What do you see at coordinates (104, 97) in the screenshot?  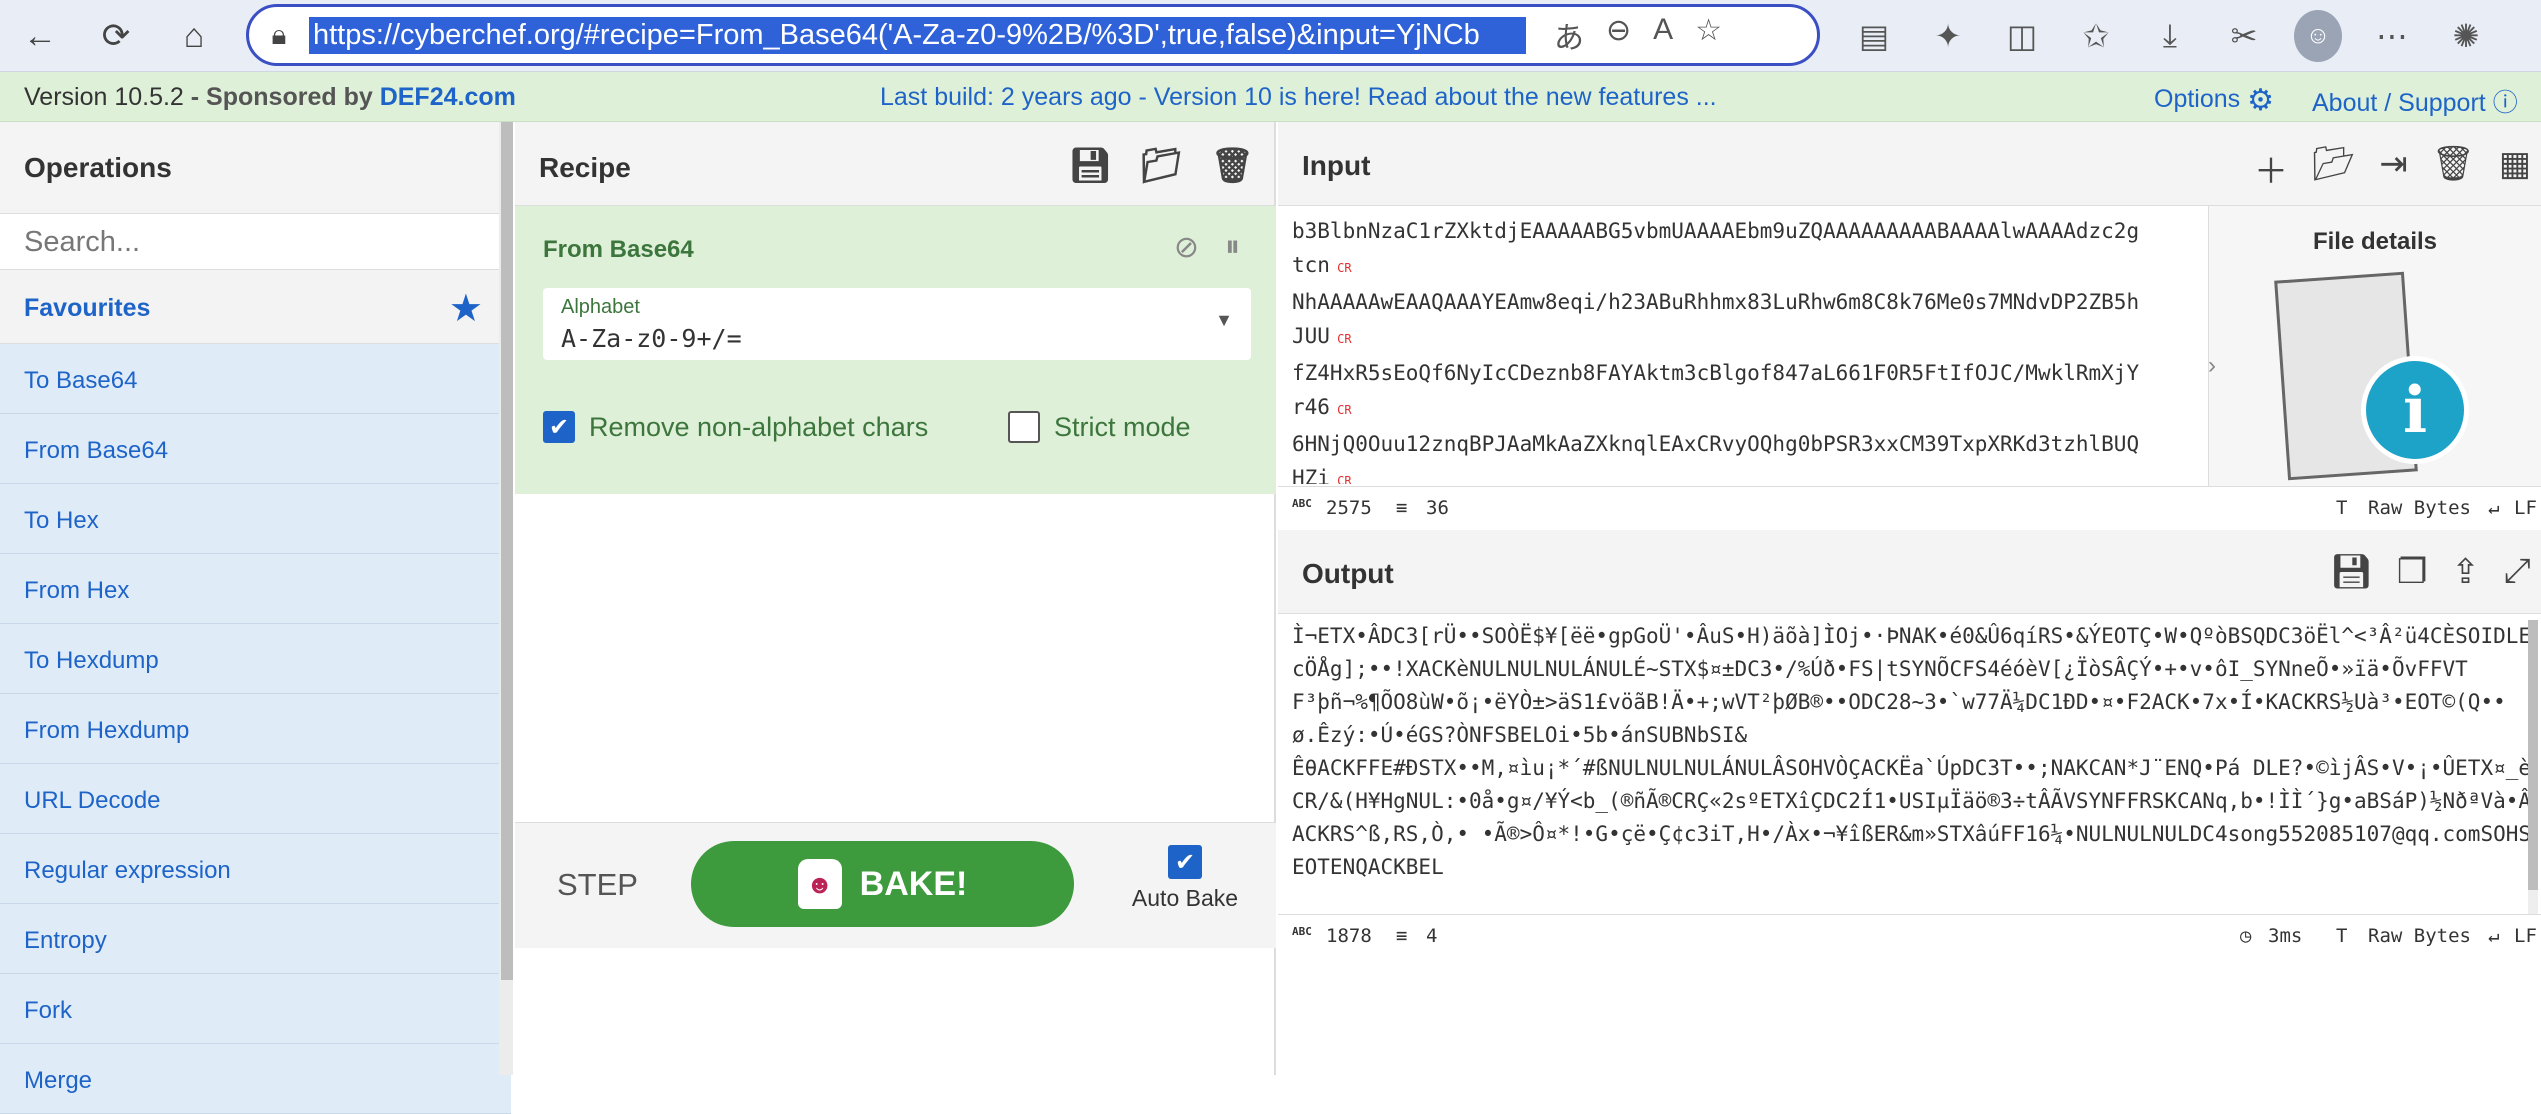 I see `version-text: Version 10.5.2` at bounding box center [104, 97].